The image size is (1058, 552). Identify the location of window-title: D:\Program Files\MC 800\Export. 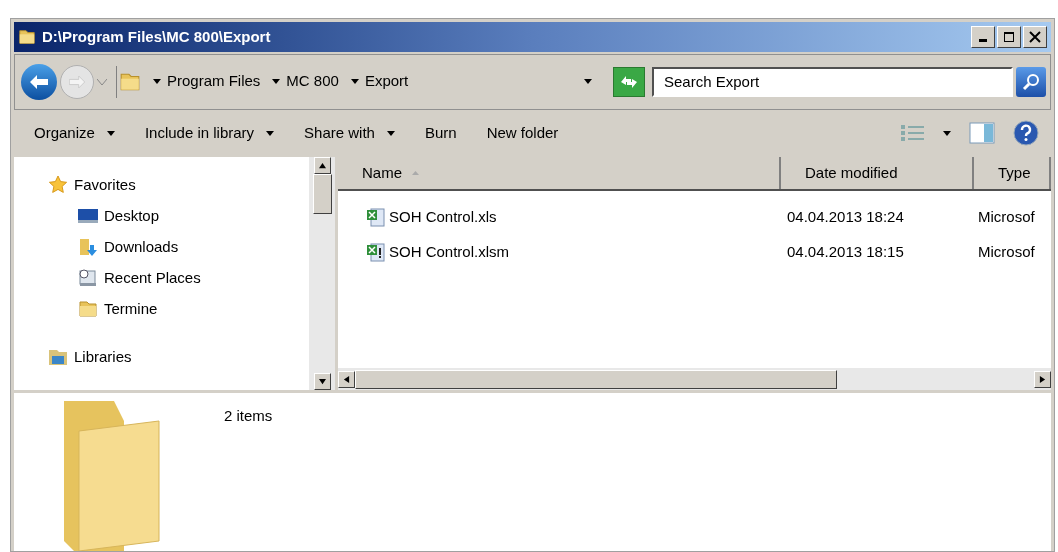
(156, 36).